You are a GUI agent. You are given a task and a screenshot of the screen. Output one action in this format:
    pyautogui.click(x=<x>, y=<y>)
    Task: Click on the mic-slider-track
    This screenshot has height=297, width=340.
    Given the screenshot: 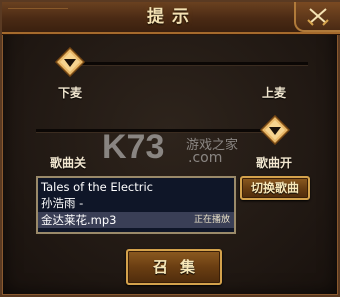 What is the action you would take?
    pyautogui.click(x=188, y=63)
    